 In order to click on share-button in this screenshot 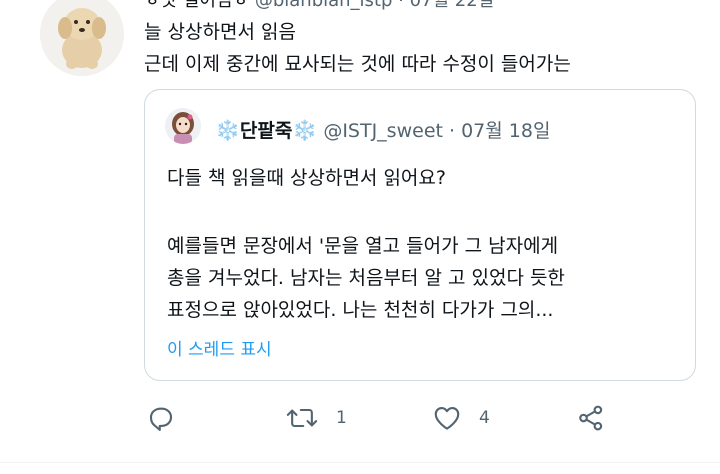, I will do `click(591, 418)`.